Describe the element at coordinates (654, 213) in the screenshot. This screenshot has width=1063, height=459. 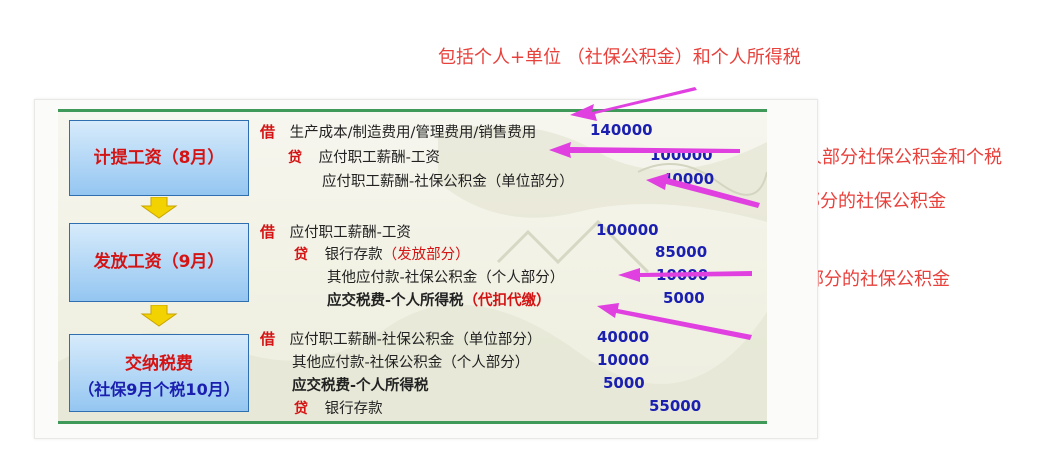
I see `annotation-arrows` at that location.